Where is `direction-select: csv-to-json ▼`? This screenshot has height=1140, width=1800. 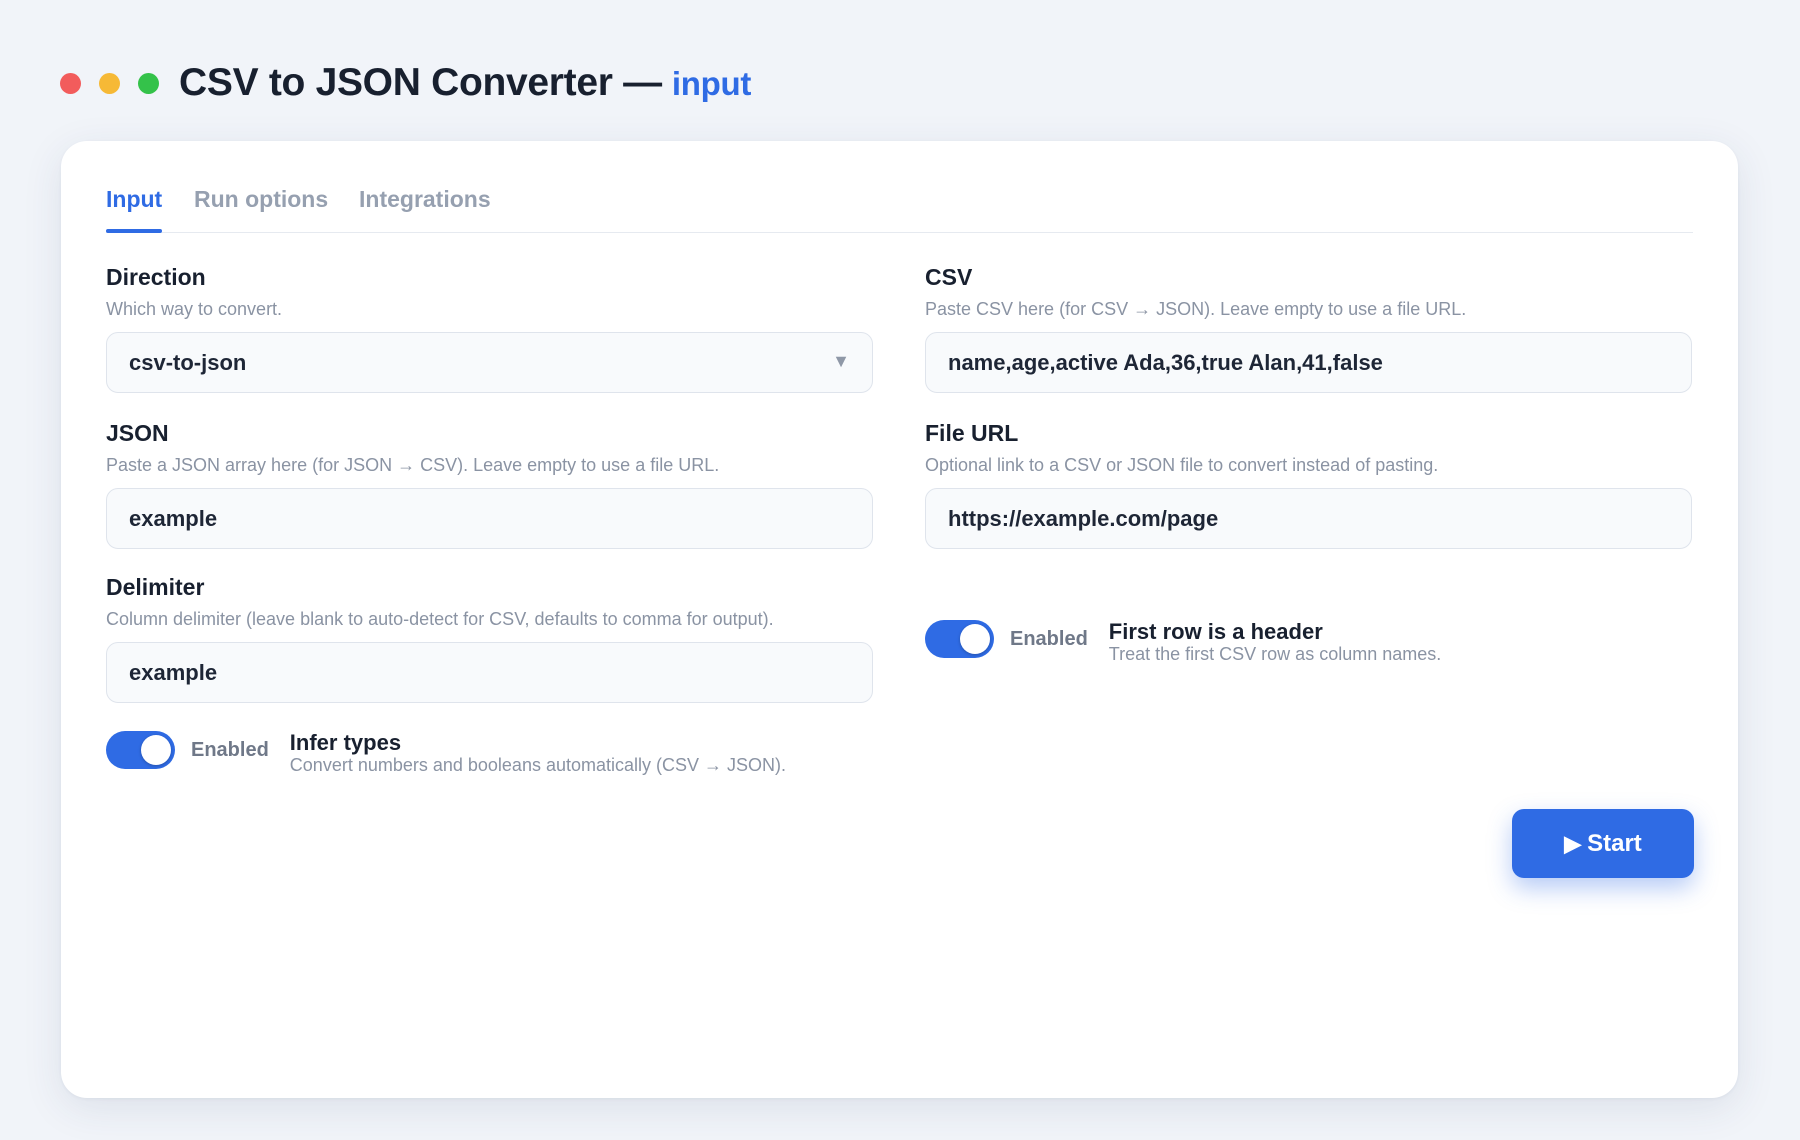 direction-select: csv-to-json ▼ is located at coordinates (489, 362).